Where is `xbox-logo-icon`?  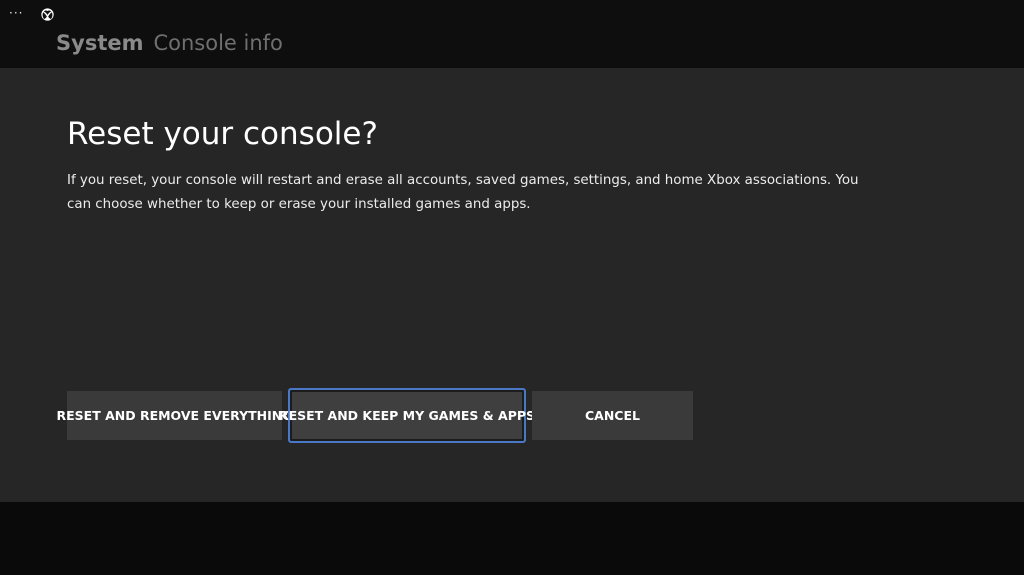 xbox-logo-icon is located at coordinates (47, 14).